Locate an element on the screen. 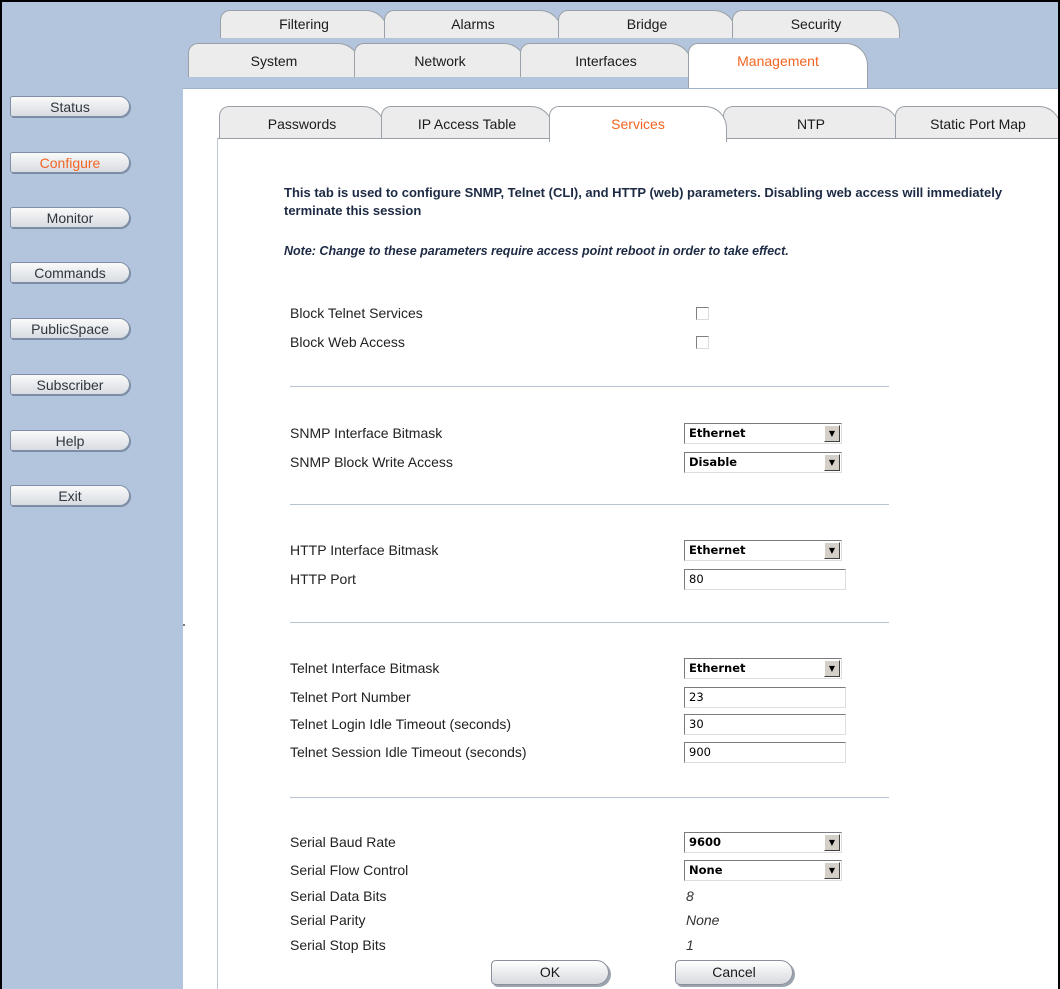 The image size is (1060, 989). snmp-write-value: Disable is located at coordinates (713, 462).